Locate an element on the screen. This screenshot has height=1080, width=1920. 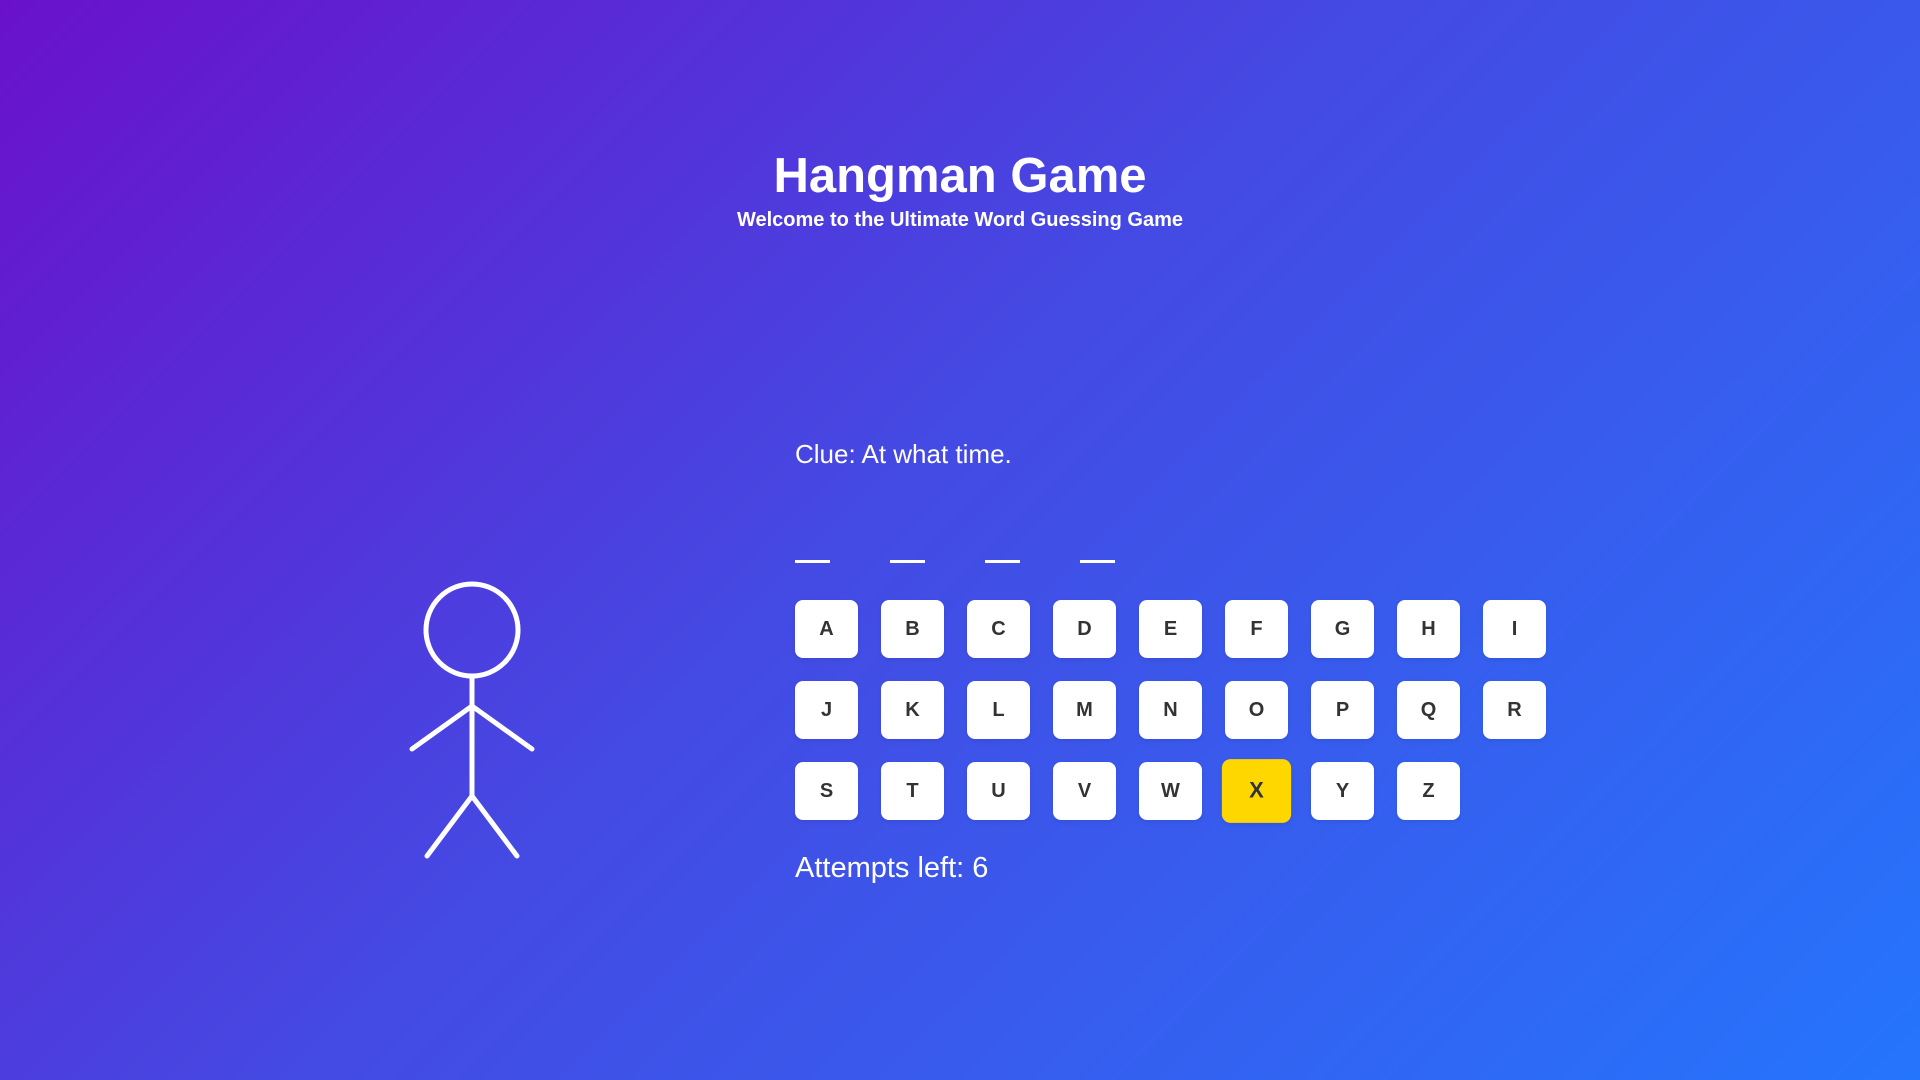
letter-key-x: X is located at coordinates (1256, 791).